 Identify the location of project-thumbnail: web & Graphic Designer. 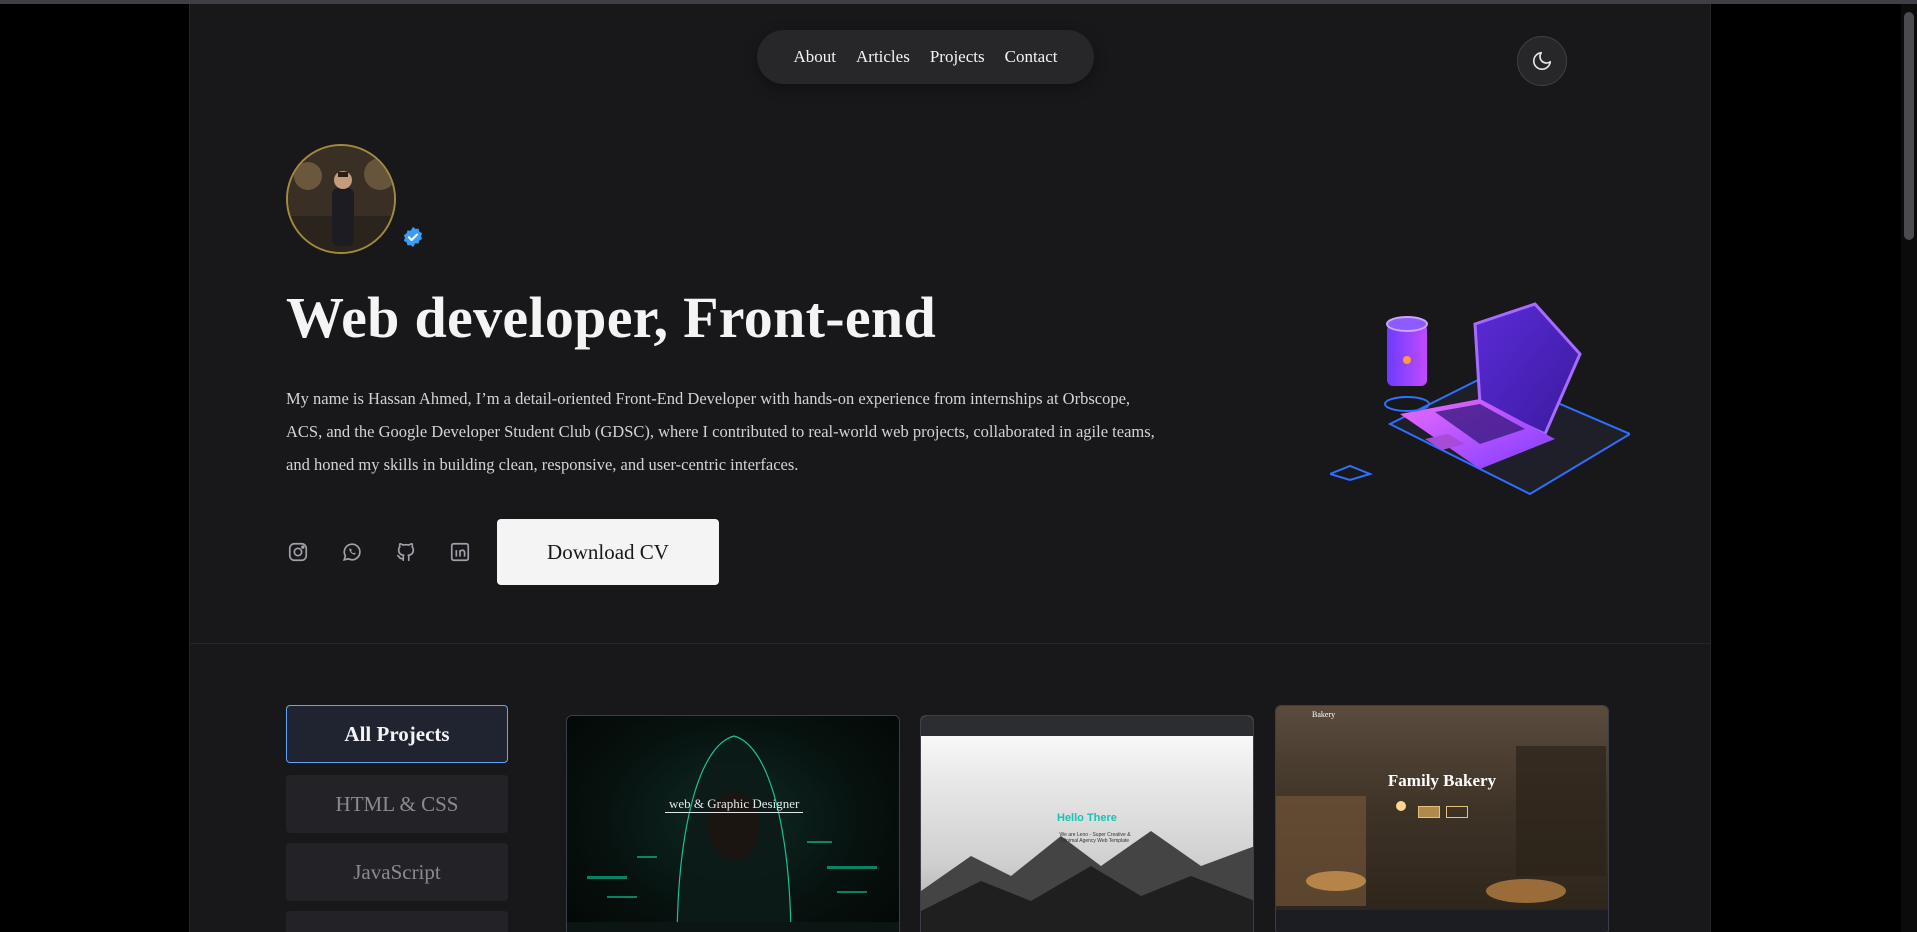
(733, 824).